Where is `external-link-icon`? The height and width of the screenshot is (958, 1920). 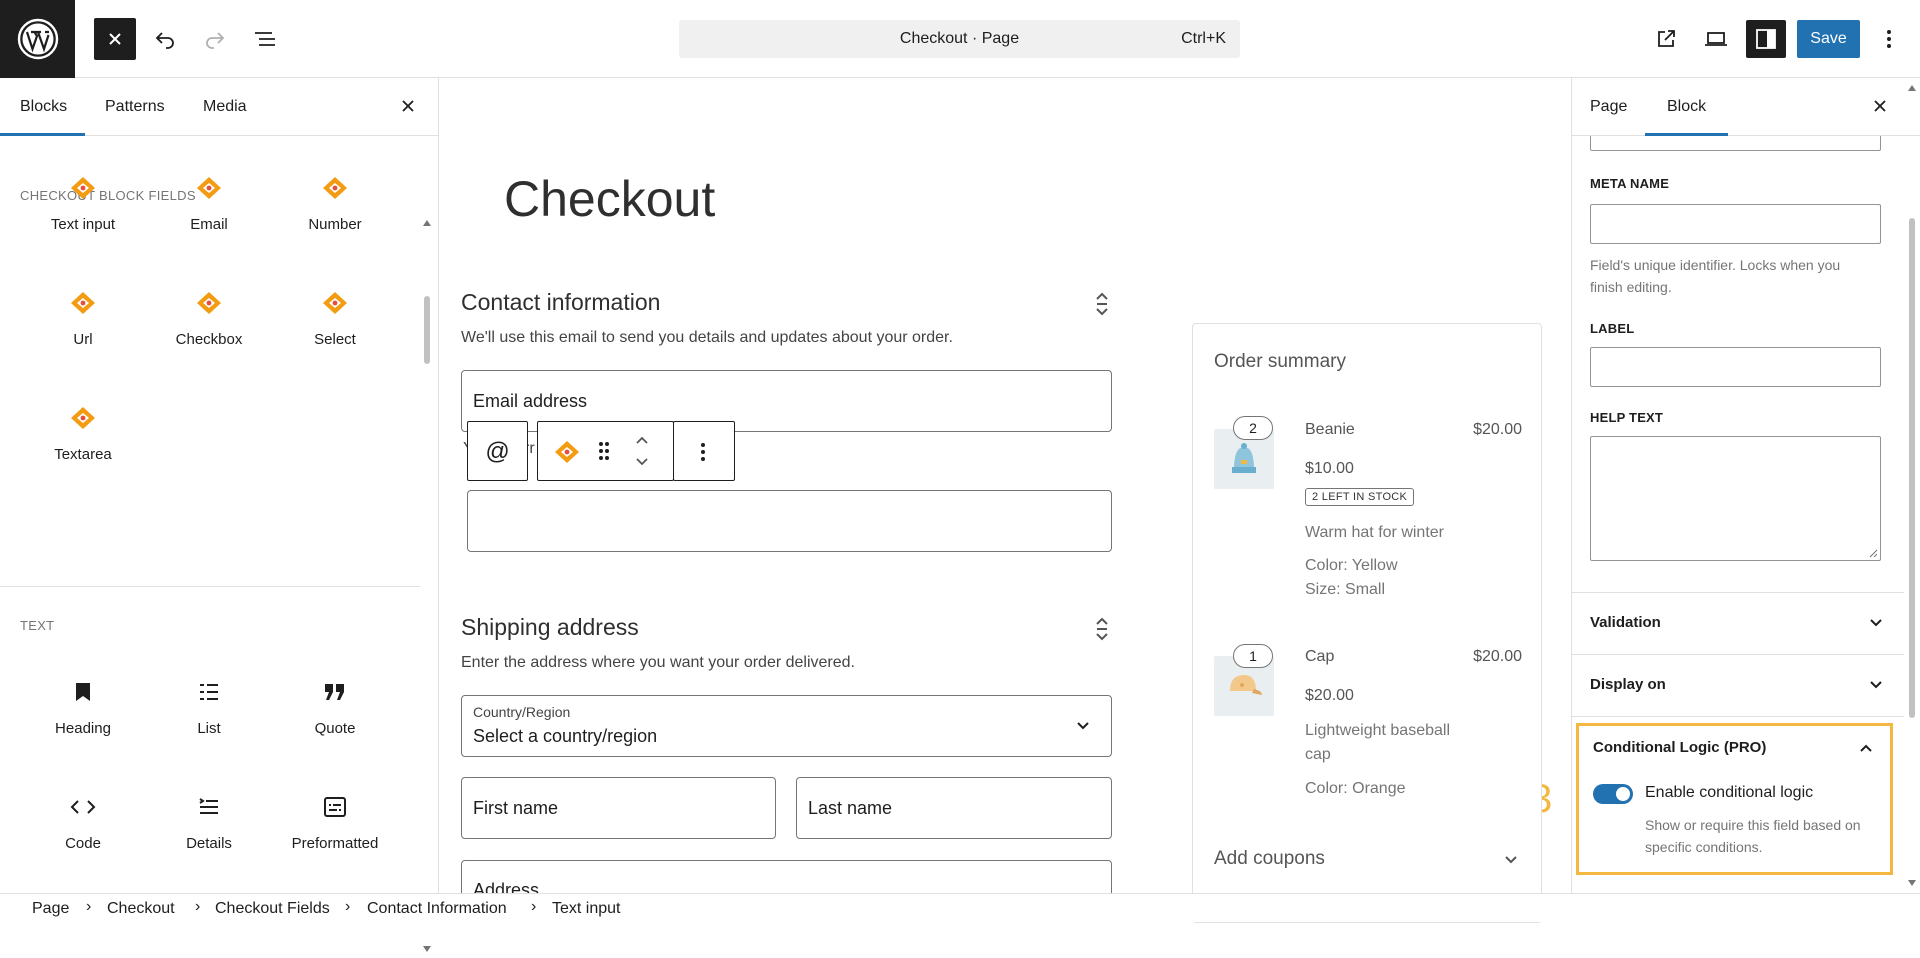
external-link-icon is located at coordinates (1666, 38).